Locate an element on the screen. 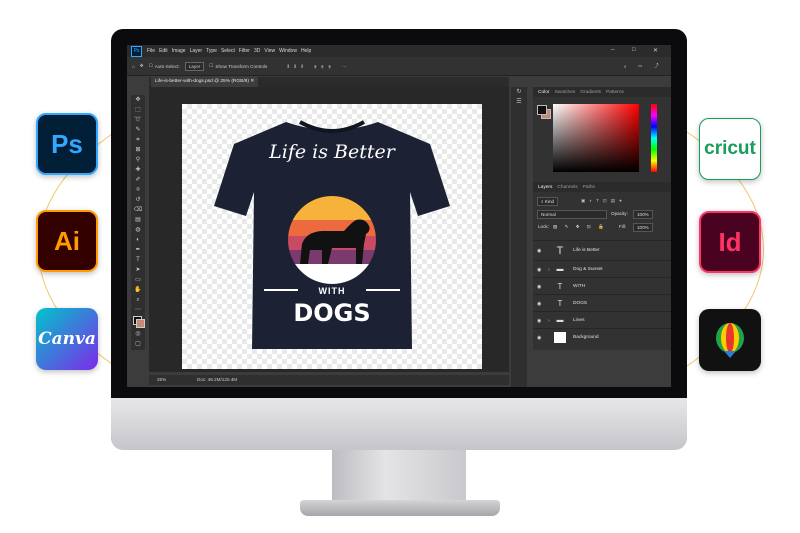  pen-tool-icon: ✒ is located at coordinates (138, 250).